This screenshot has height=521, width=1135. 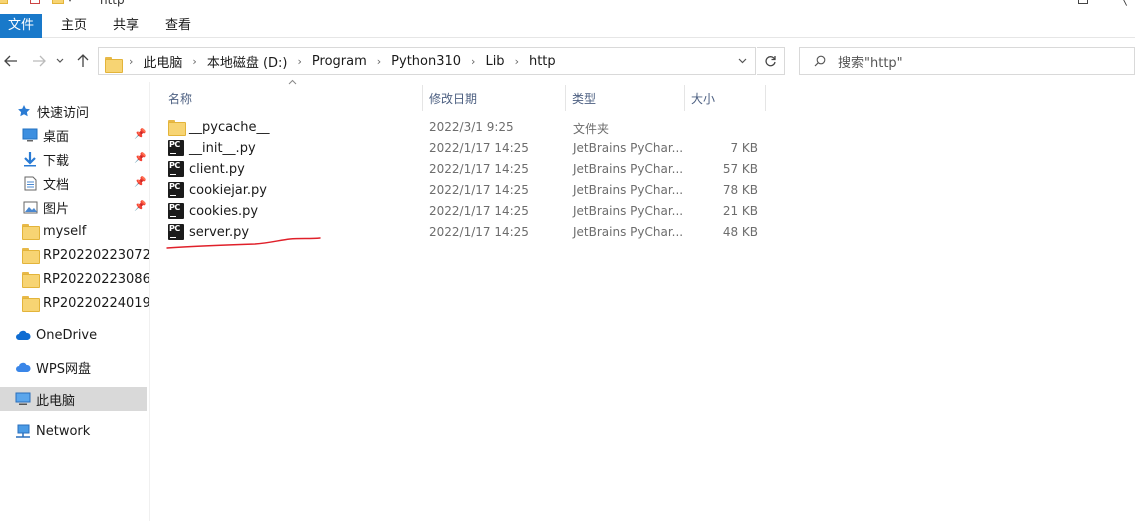 What do you see at coordinates (1123, 3) in the screenshot?
I see `close-button: ╲` at bounding box center [1123, 3].